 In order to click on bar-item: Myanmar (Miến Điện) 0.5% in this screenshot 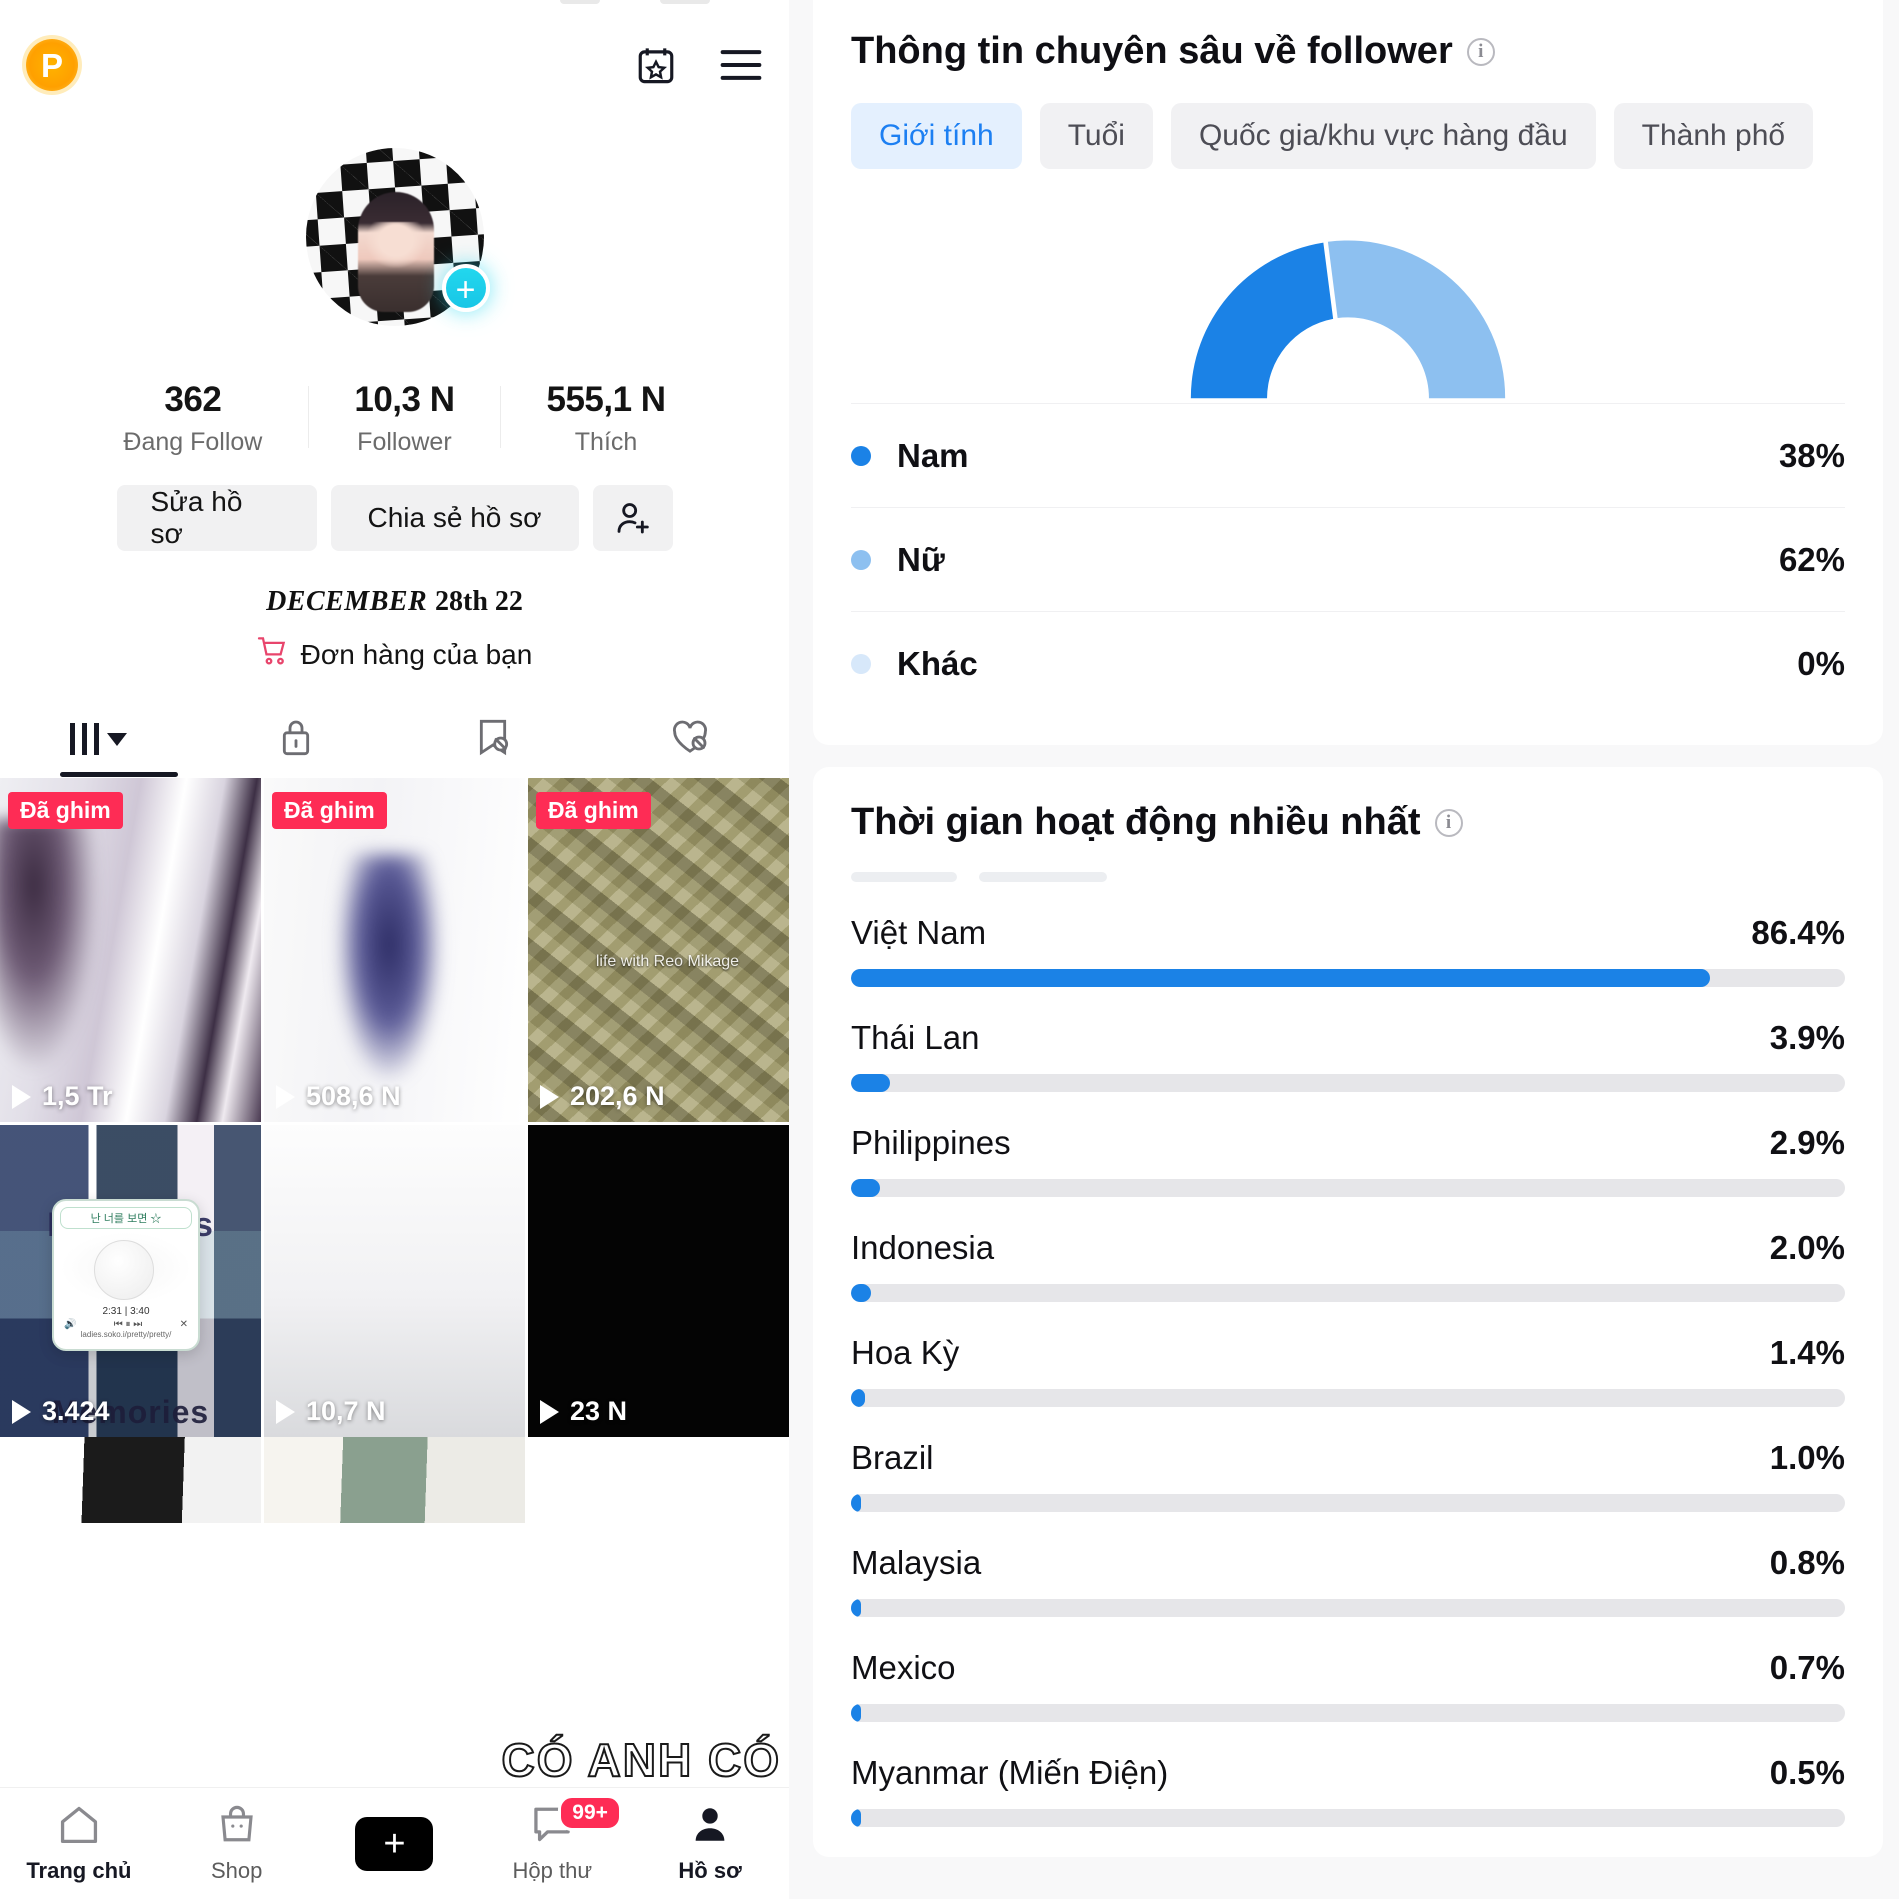, I will do `click(1348, 1790)`.